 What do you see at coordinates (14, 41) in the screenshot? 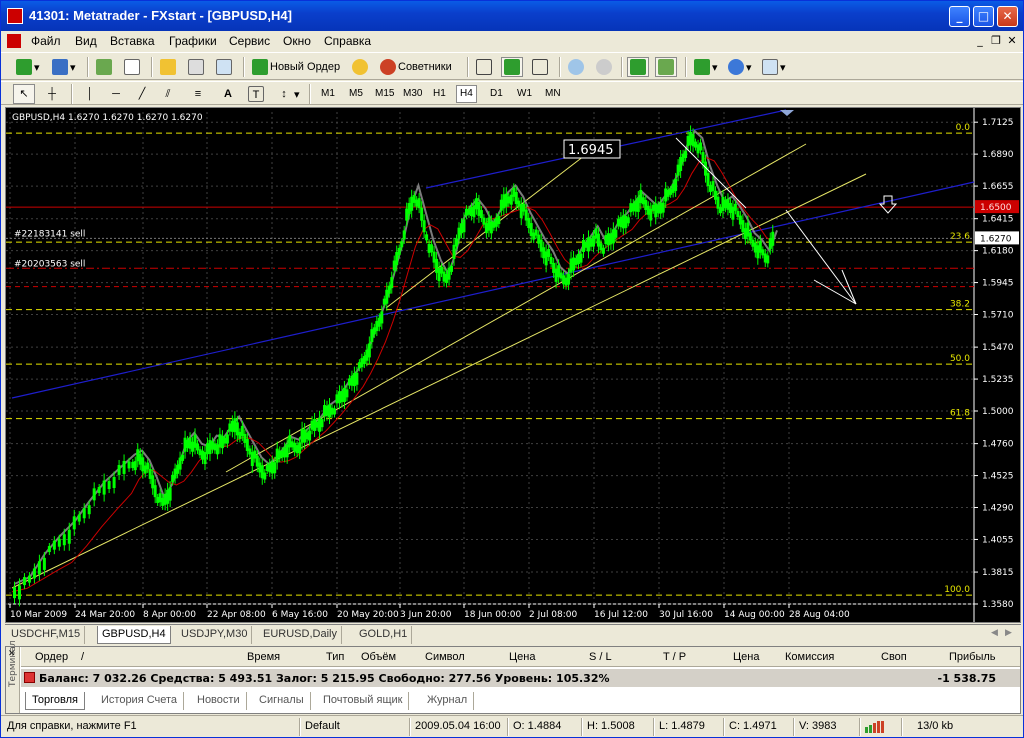
I see `chart-window-icon` at bounding box center [14, 41].